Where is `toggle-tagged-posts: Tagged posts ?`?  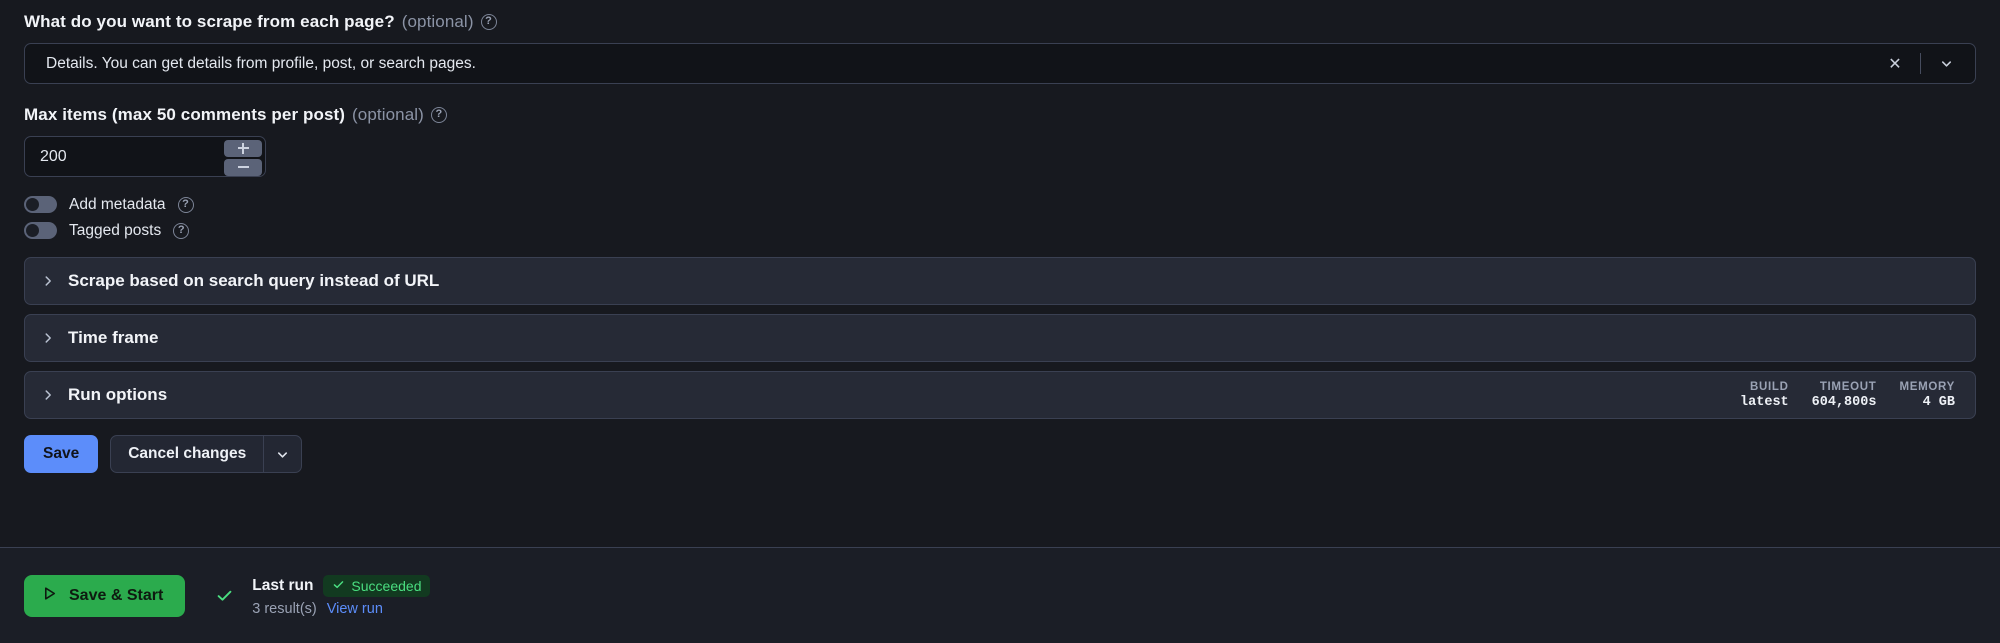
toggle-tagged-posts: Tagged posts ? is located at coordinates (1000, 230).